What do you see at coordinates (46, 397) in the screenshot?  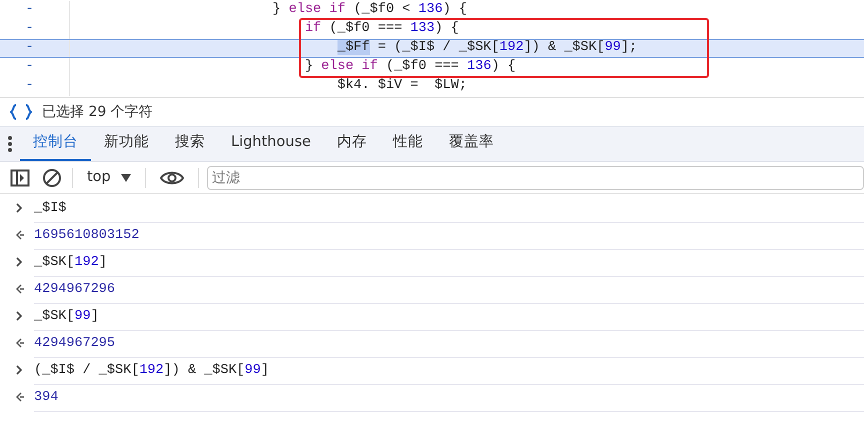 I see `console-result-text: 394` at bounding box center [46, 397].